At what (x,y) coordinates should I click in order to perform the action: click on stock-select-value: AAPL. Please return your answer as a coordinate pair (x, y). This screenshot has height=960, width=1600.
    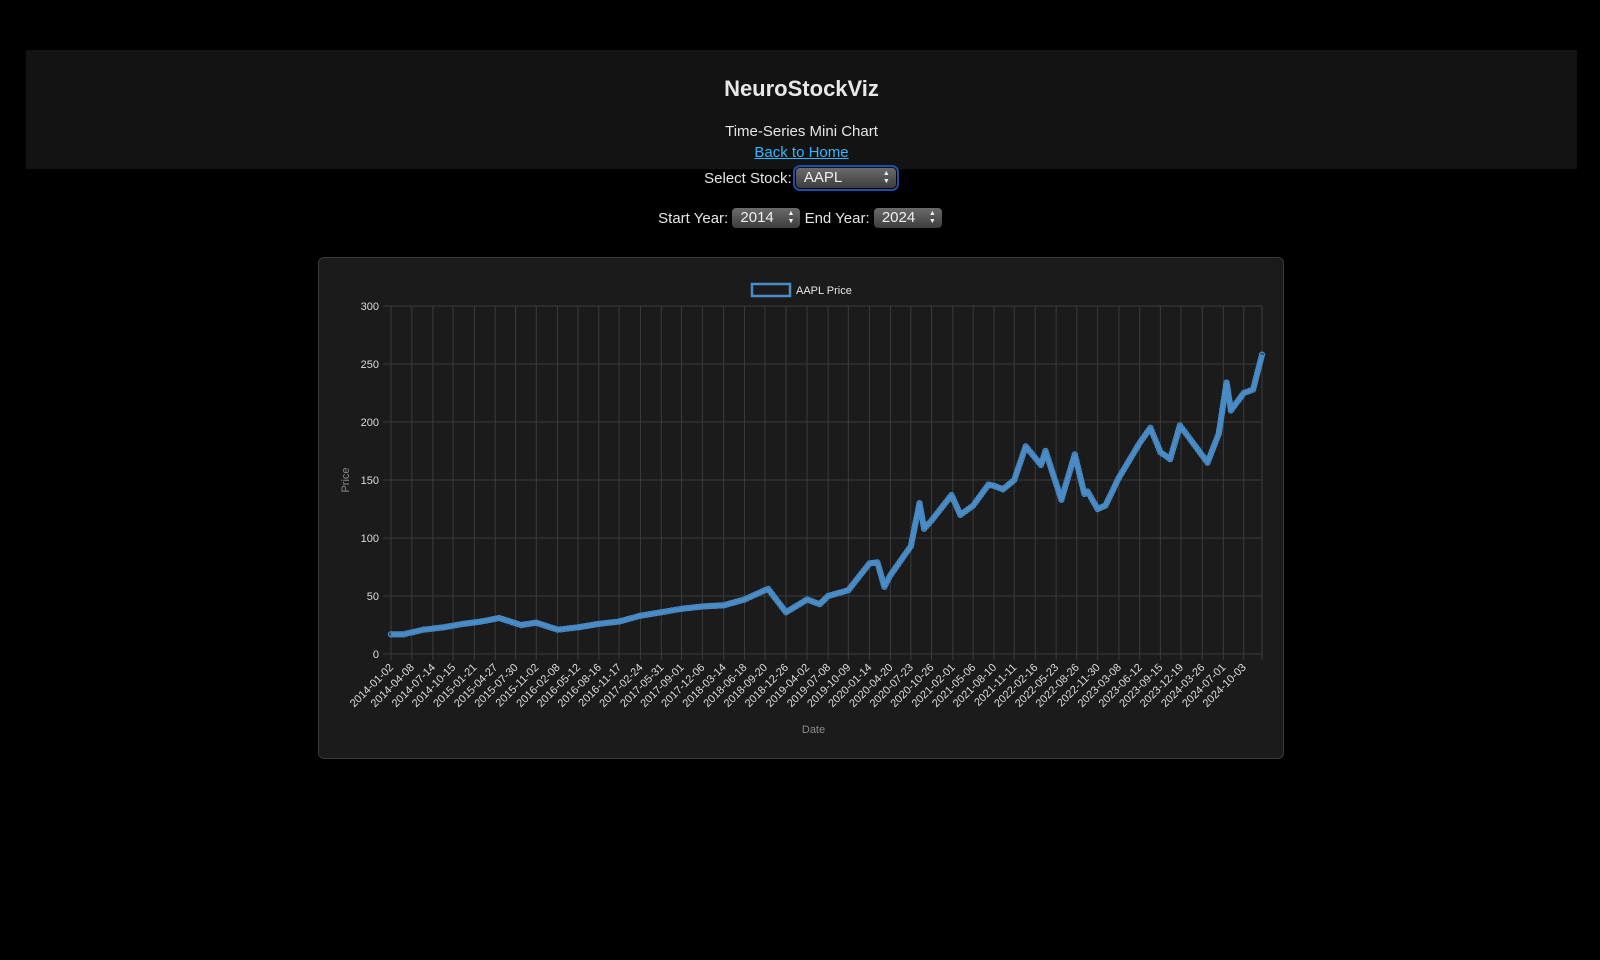
    Looking at the image, I should click on (823, 177).